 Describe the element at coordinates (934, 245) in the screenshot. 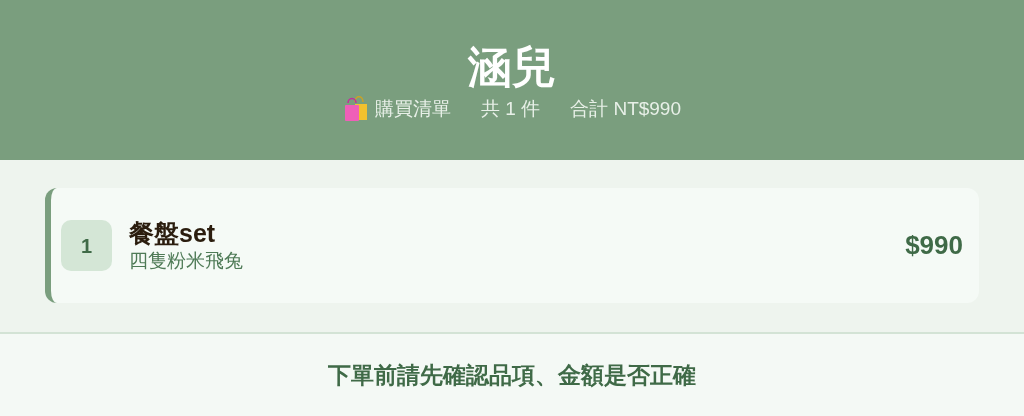

I see `item-price: $990` at that location.